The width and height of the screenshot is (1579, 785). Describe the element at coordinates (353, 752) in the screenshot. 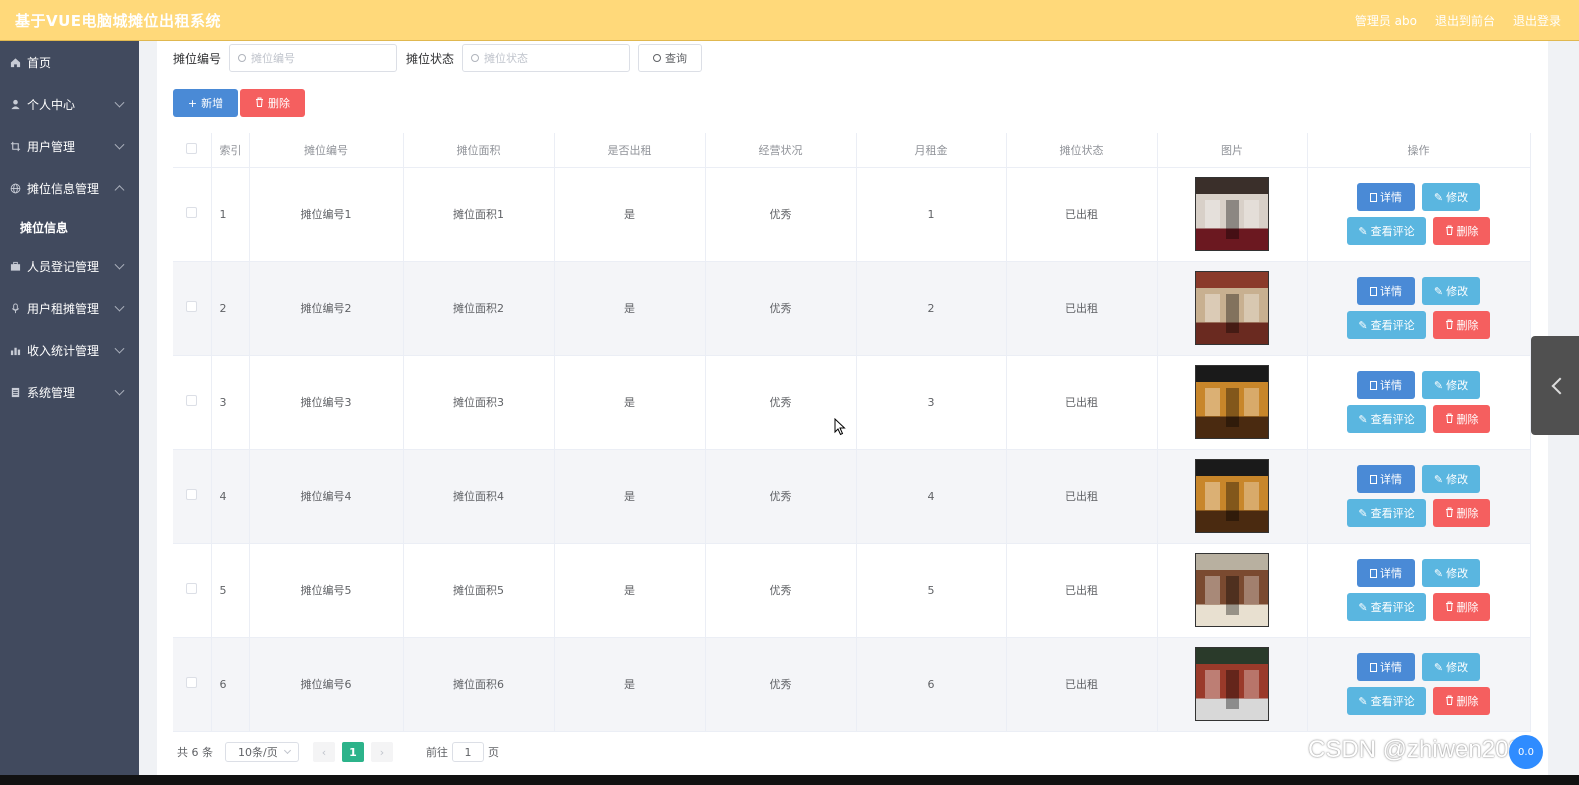

I see `page-number-current: 1` at that location.